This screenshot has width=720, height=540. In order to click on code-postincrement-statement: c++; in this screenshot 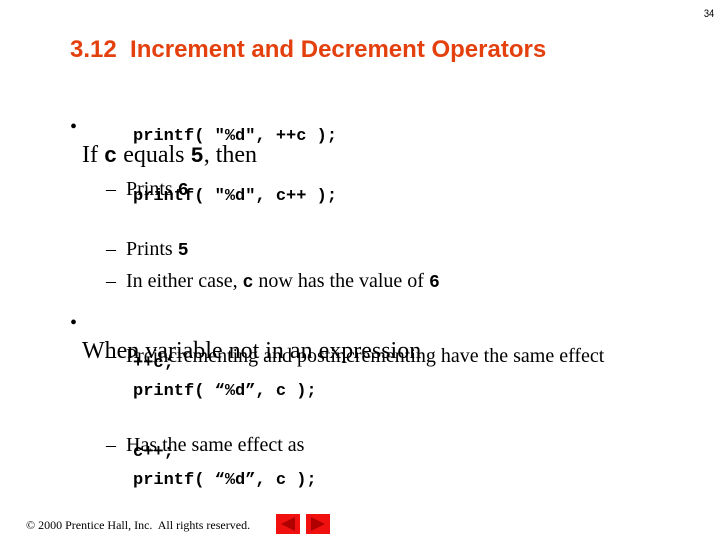, I will do `click(153, 452)`.